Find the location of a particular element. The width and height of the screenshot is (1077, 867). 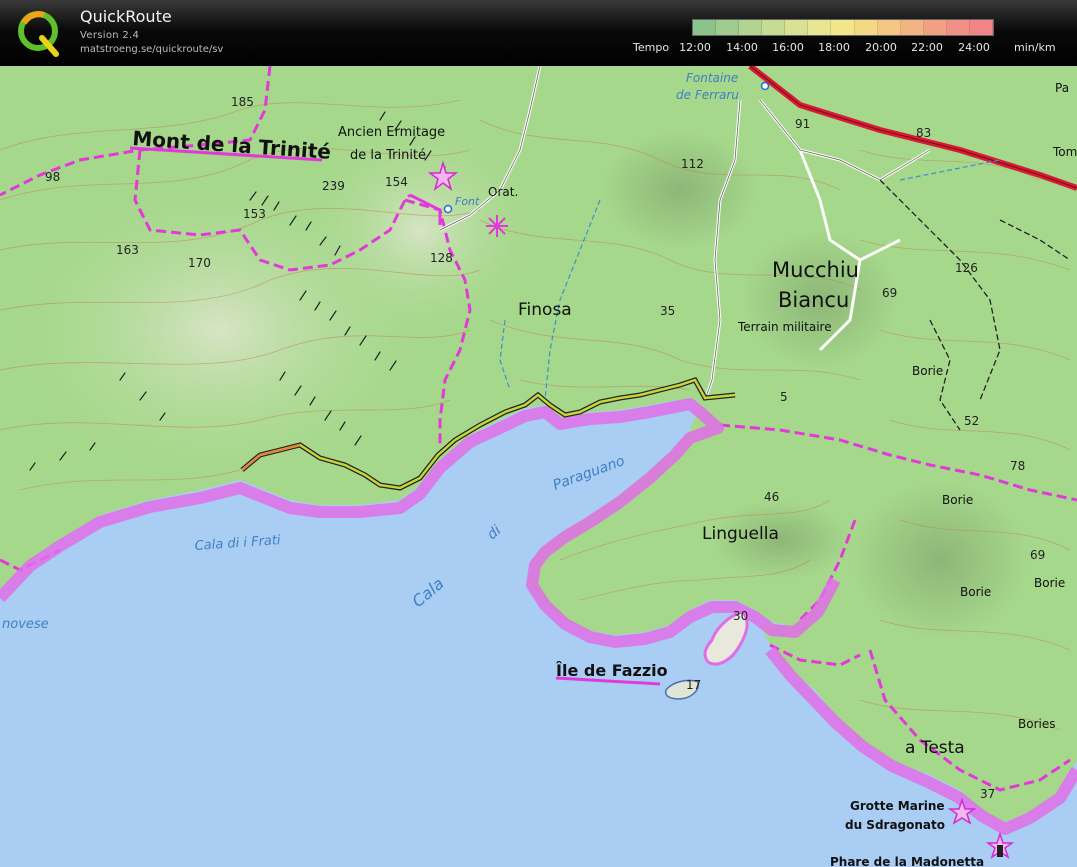

label-tom: Tom is located at coordinates (1064, 152).